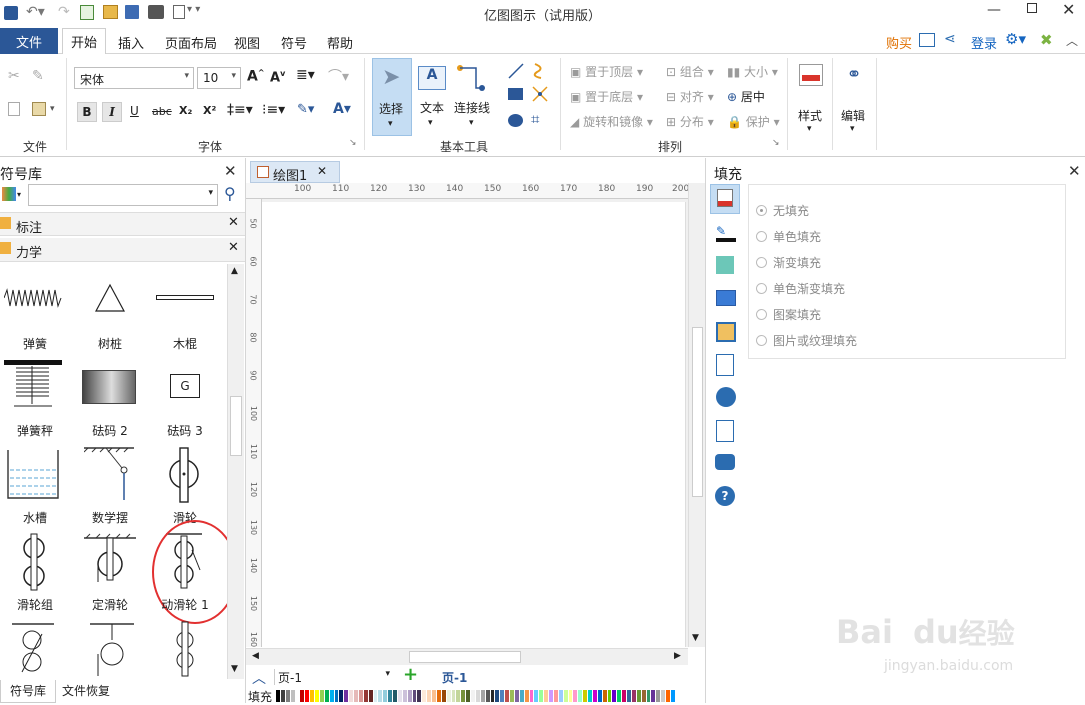 Image resolution: width=1085 pixels, height=705 pixels. Describe the element at coordinates (806, 340) in the screenshot. I see `fill-option-picture: 图片或纹理填充` at that location.